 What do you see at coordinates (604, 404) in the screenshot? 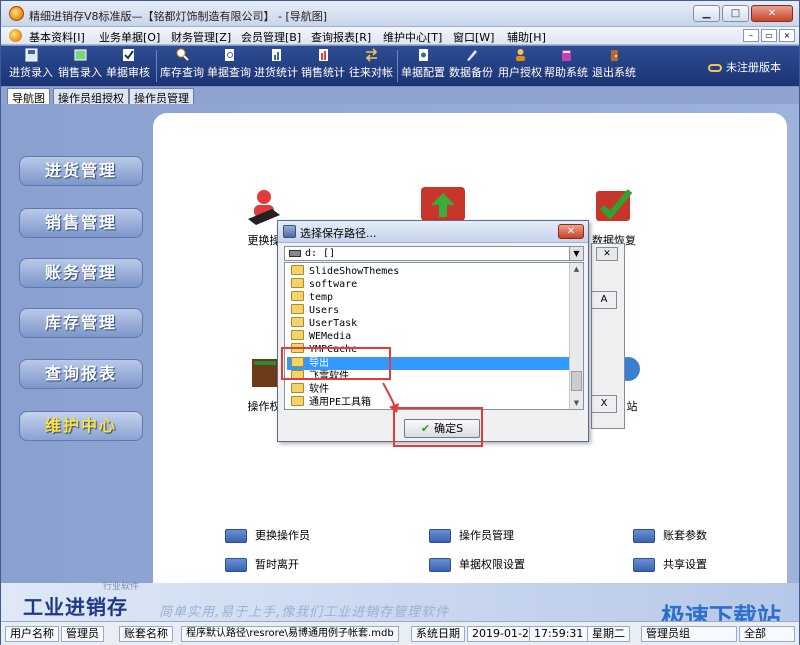
I see `background-dialog-button-x: X` at bounding box center [604, 404].